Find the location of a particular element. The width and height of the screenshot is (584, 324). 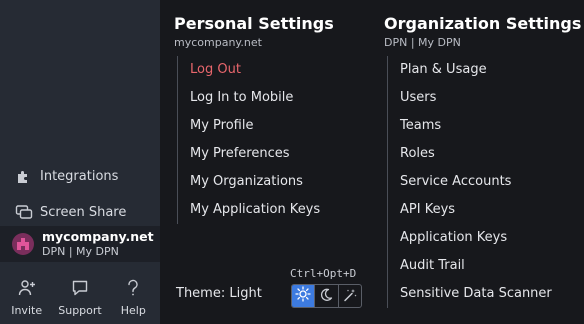

theme-light-button is located at coordinates (304, 296).